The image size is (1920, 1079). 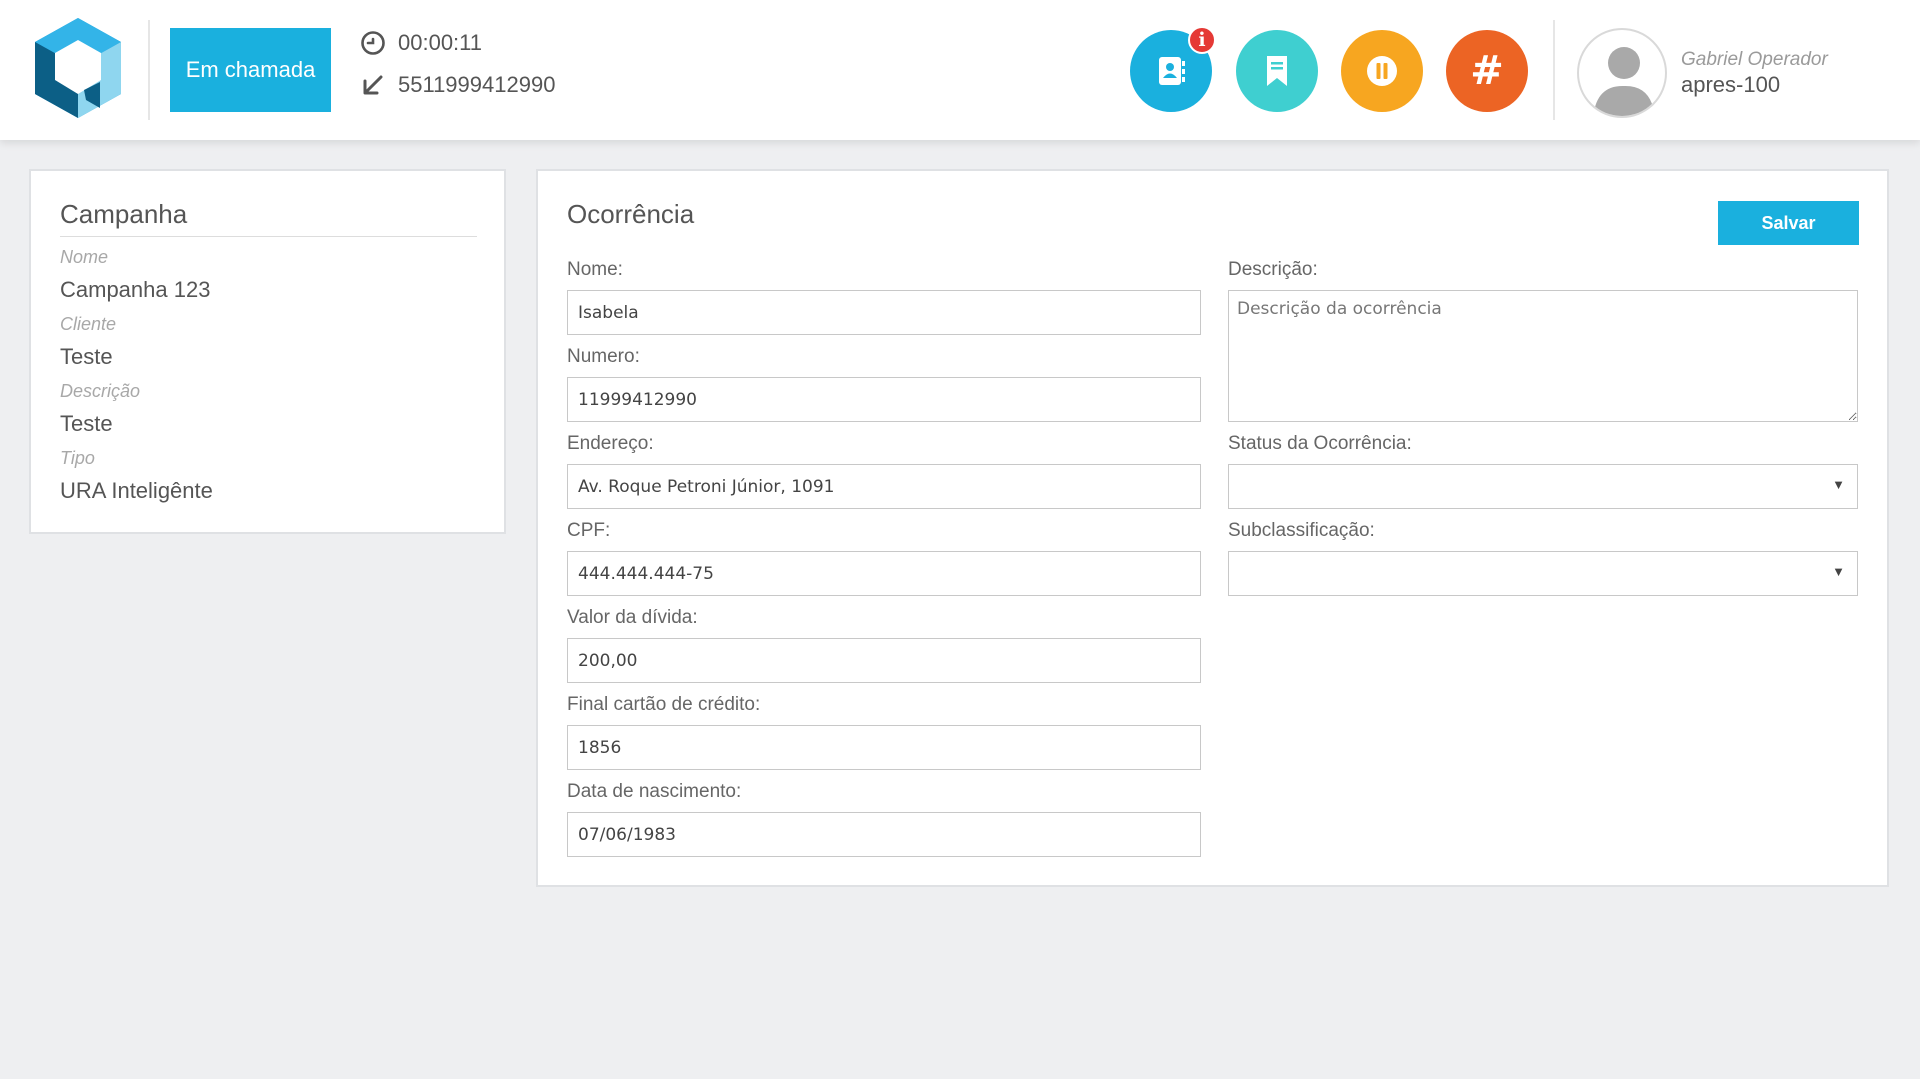 I want to click on card-ending-label: Final cartão de crédito:, so click(x=664, y=704).